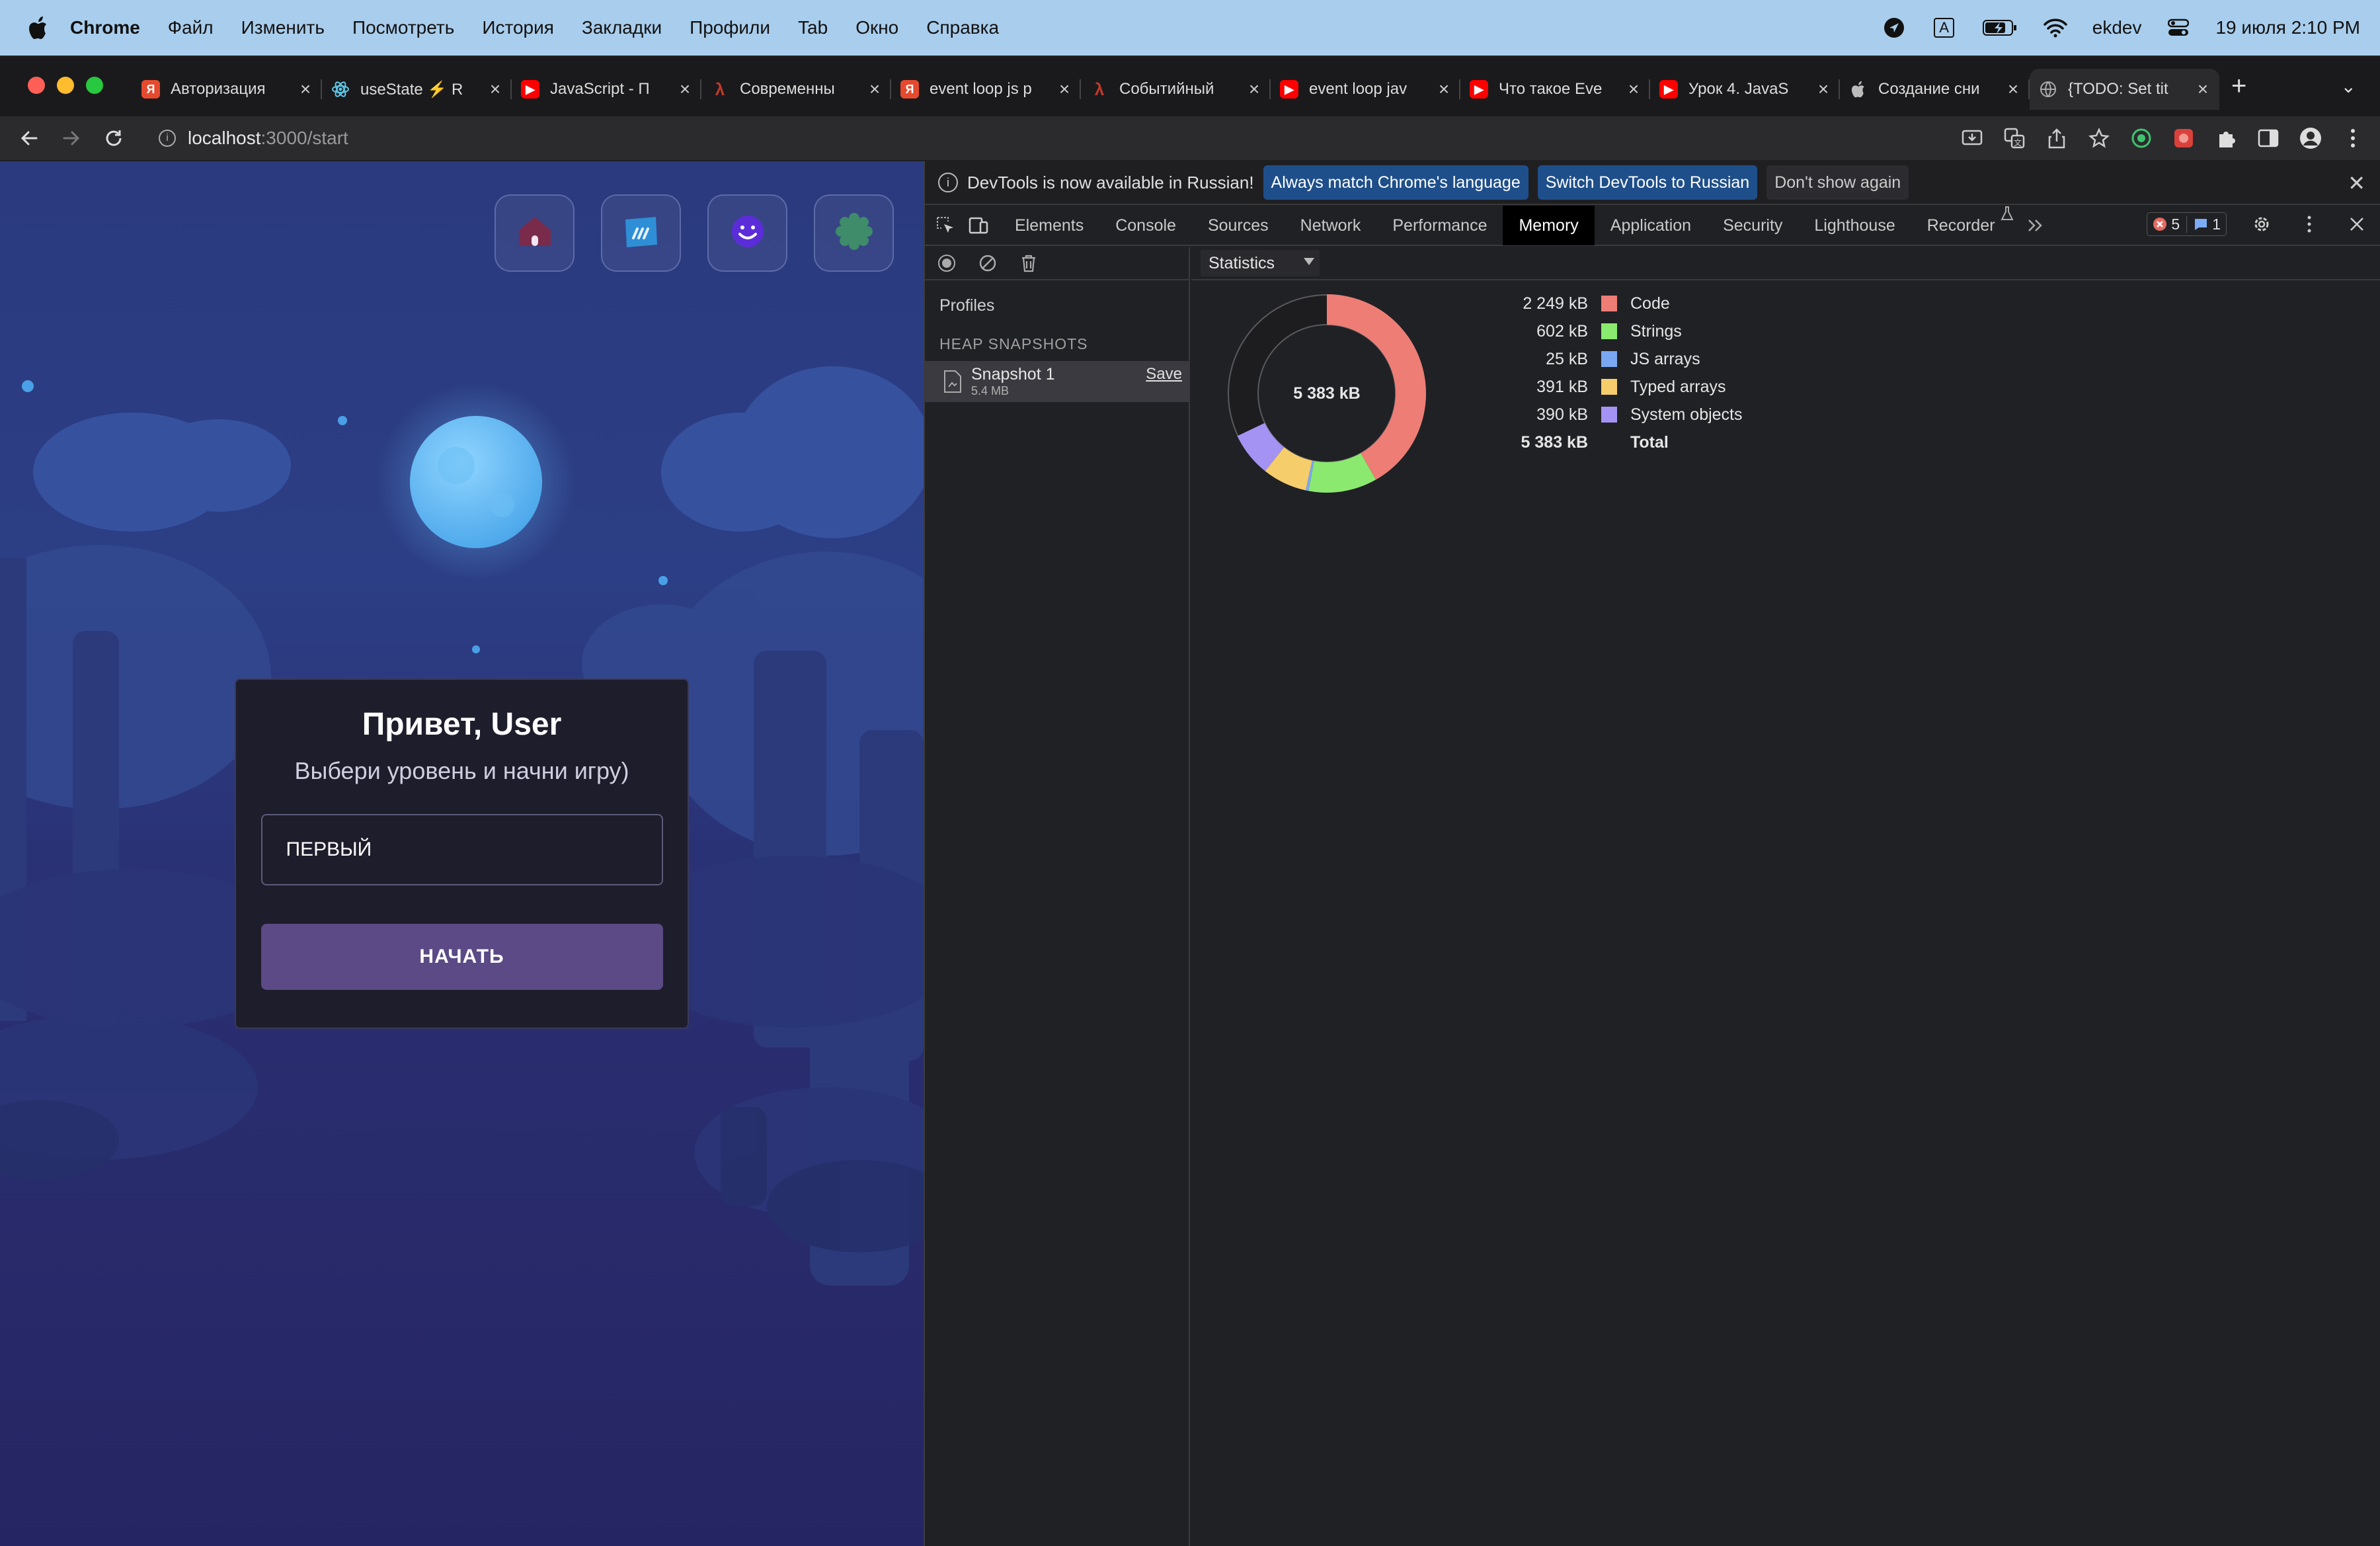  Describe the element at coordinates (2310, 138) in the screenshot. I see `profile-avatar-icon` at that location.